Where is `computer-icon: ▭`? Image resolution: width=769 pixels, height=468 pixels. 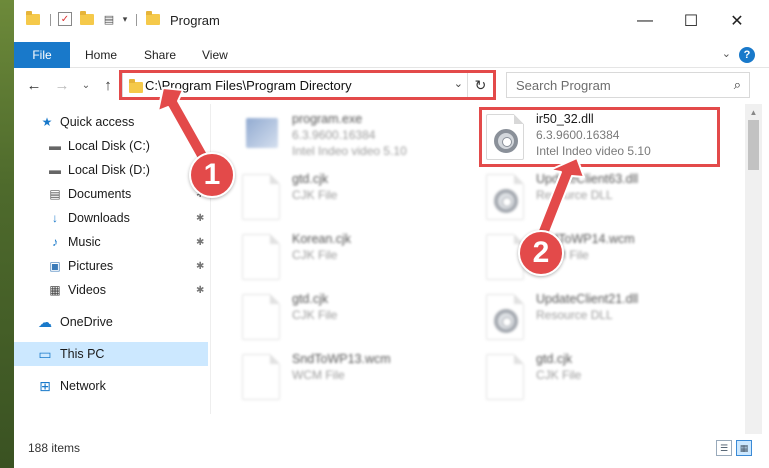
computer-icon: ▭ is located at coordinates (45, 353).